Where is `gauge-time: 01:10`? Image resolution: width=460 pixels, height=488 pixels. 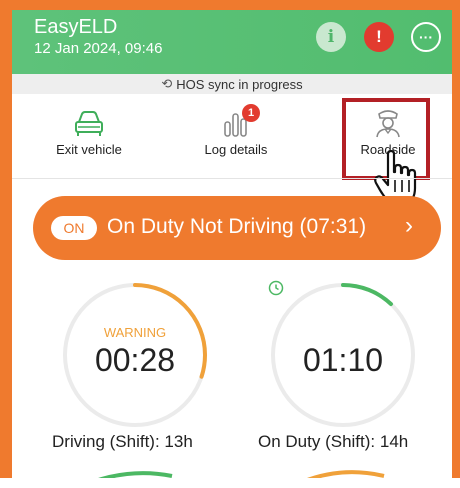 gauge-time: 01:10 is located at coordinates (343, 360).